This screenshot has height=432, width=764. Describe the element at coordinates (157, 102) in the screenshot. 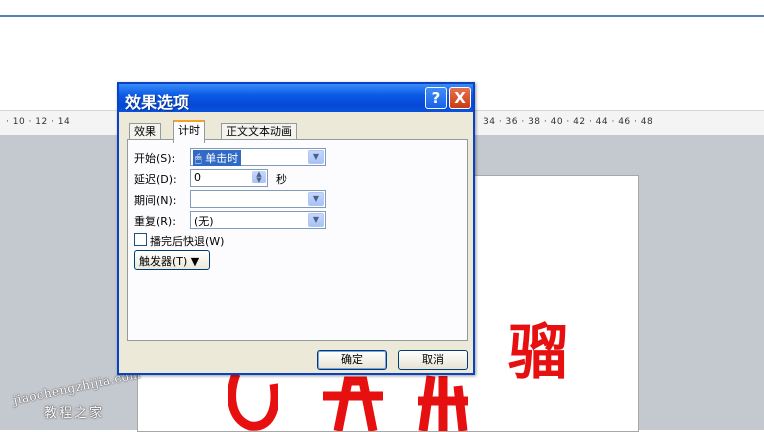

I see `dialog-title: 效果选项` at that location.